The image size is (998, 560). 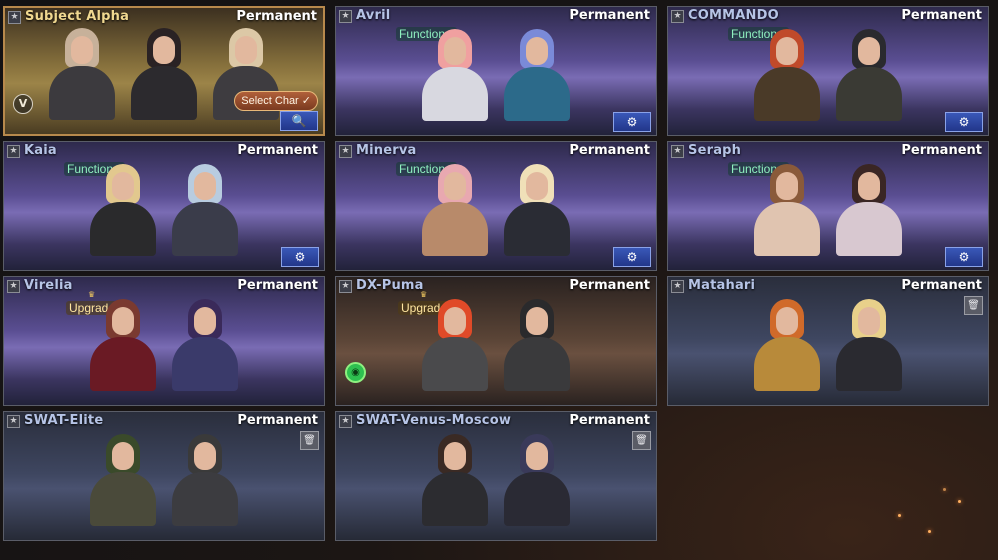 I want to click on character-card: ★ DX-Puma Permanent ♛ Upgrade ◉, so click(x=496, y=341).